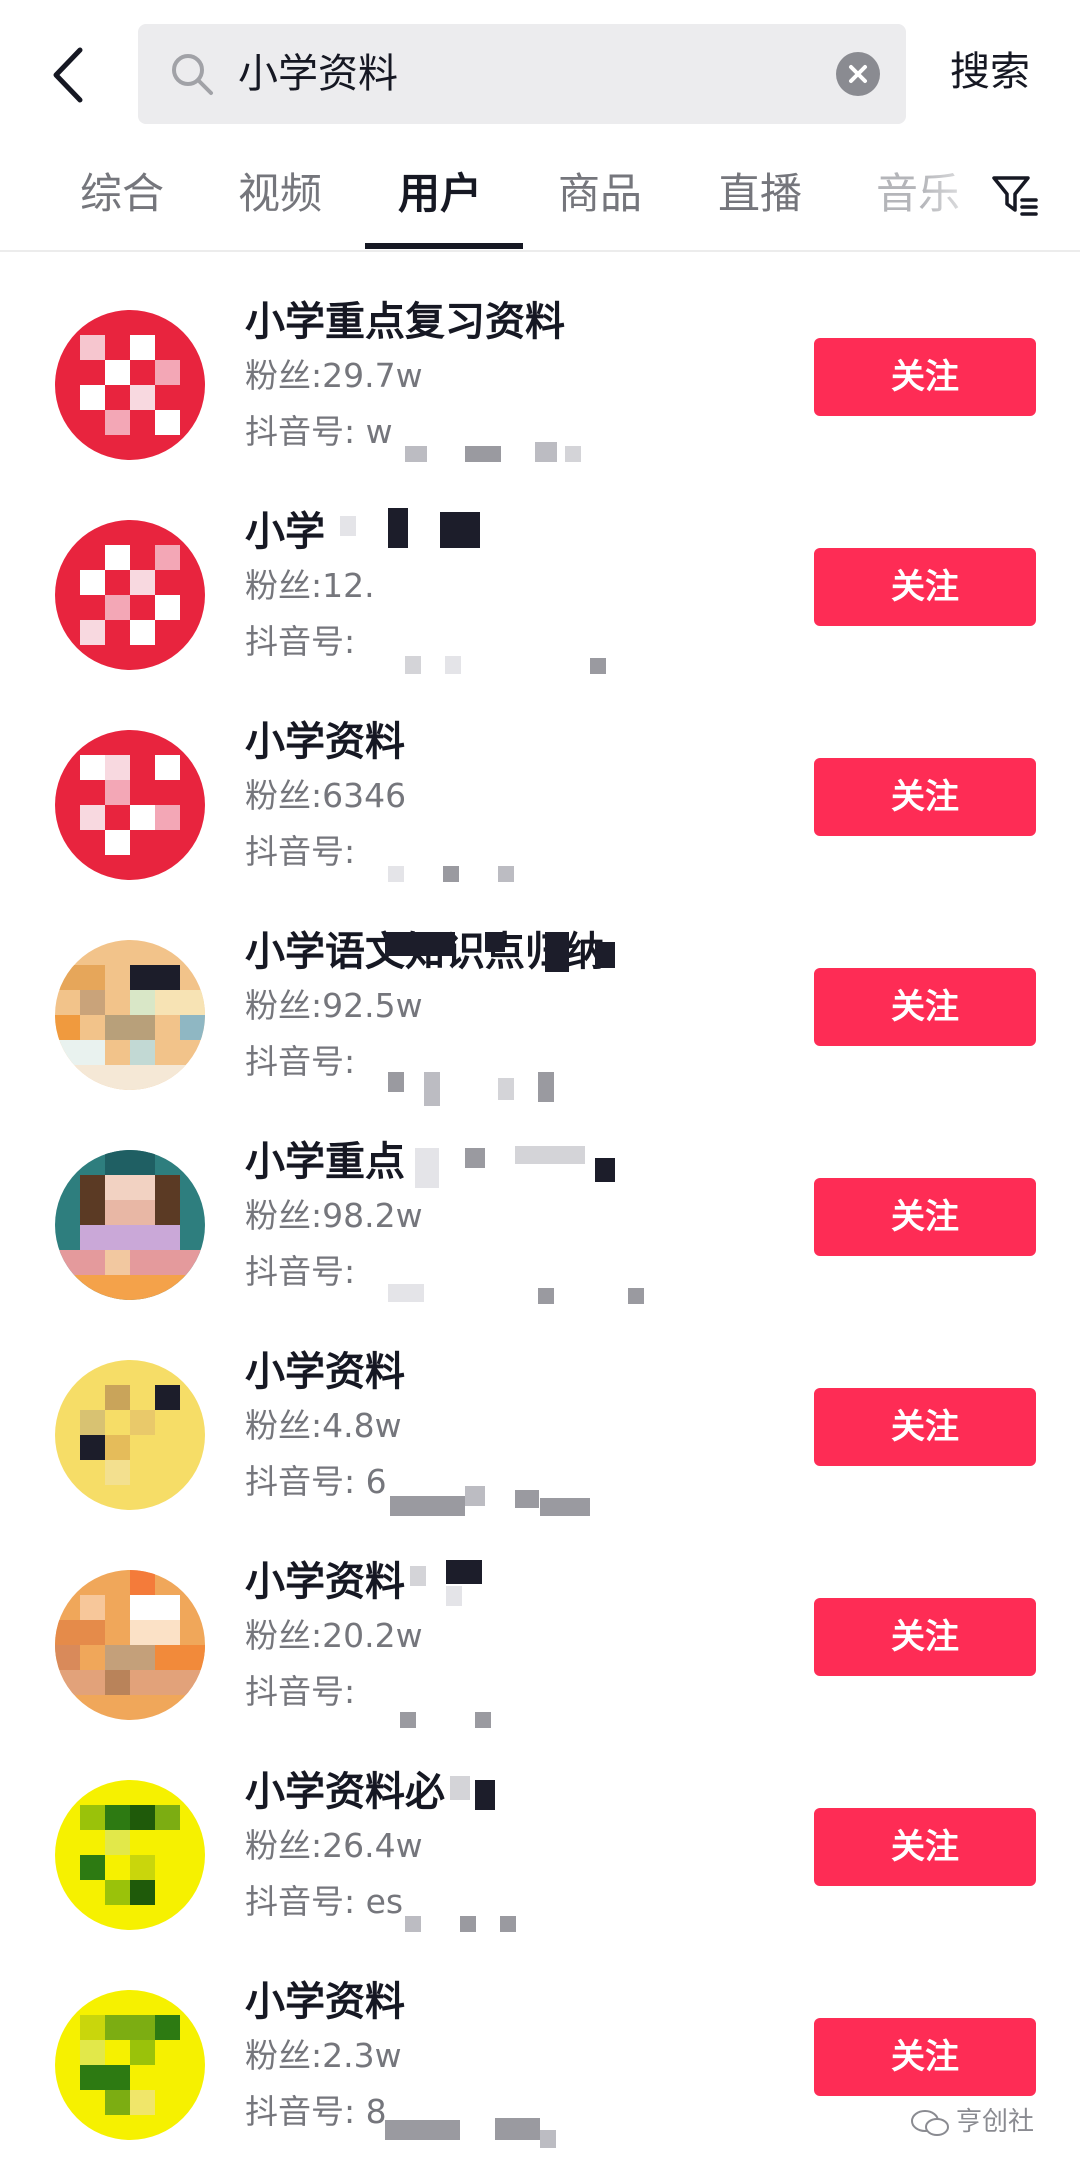 This screenshot has width=1080, height=2171. Describe the element at coordinates (334, 1635) in the screenshot. I see `user-fans-count: 粉丝:20.2w` at that location.